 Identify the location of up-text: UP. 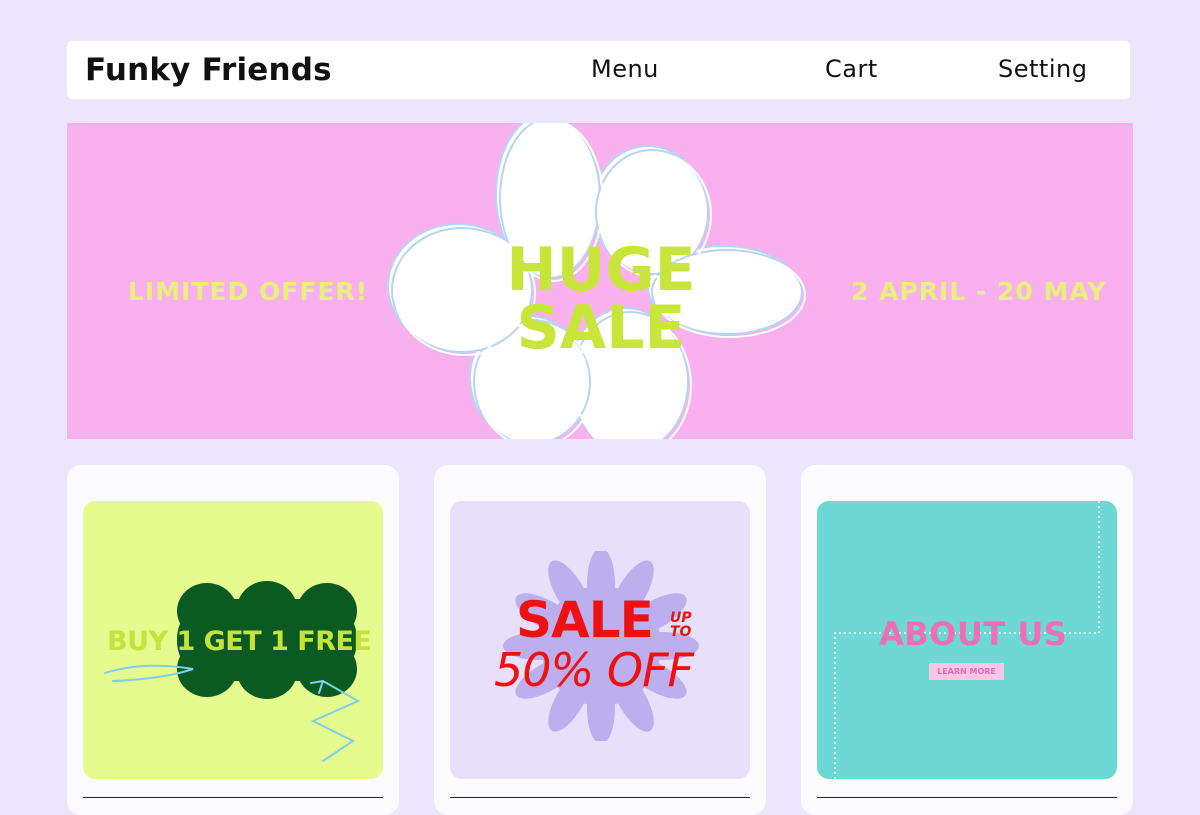
(681, 618).